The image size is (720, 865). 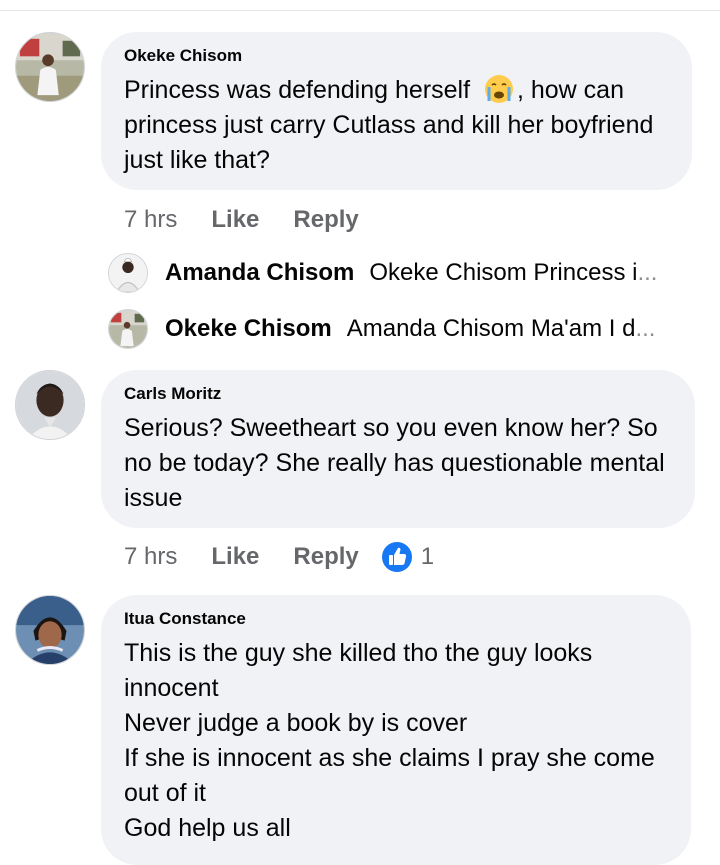 I want to click on comment-author: Carls Moritz, so click(x=398, y=394).